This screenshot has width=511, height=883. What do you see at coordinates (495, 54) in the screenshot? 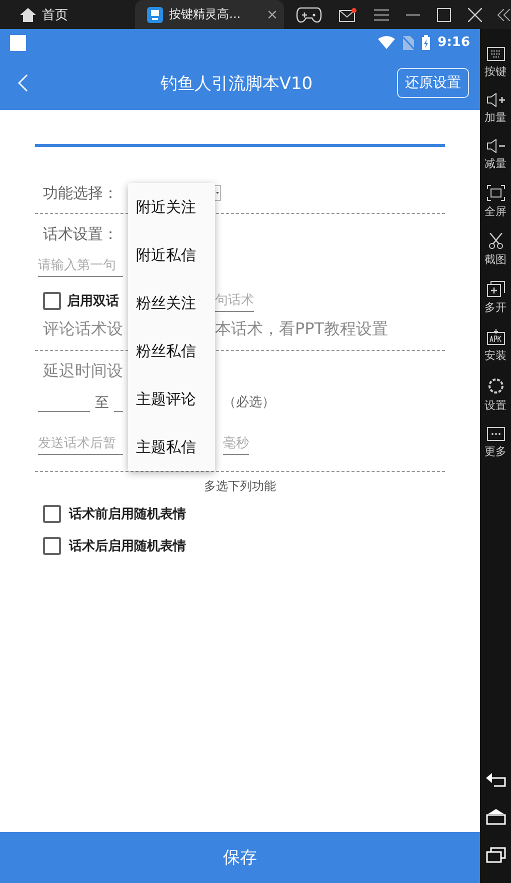
I see `keyboard-icon` at bounding box center [495, 54].